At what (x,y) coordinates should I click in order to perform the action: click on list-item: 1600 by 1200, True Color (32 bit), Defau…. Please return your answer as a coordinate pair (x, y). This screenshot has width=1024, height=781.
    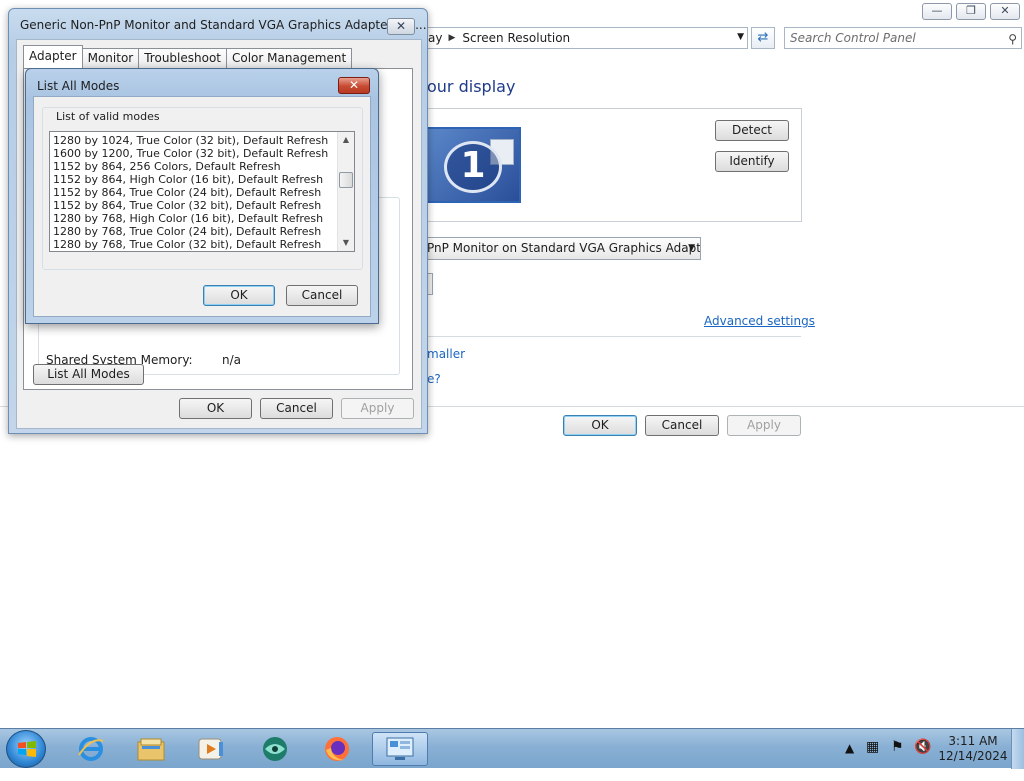
    Looking at the image, I should click on (190, 153).